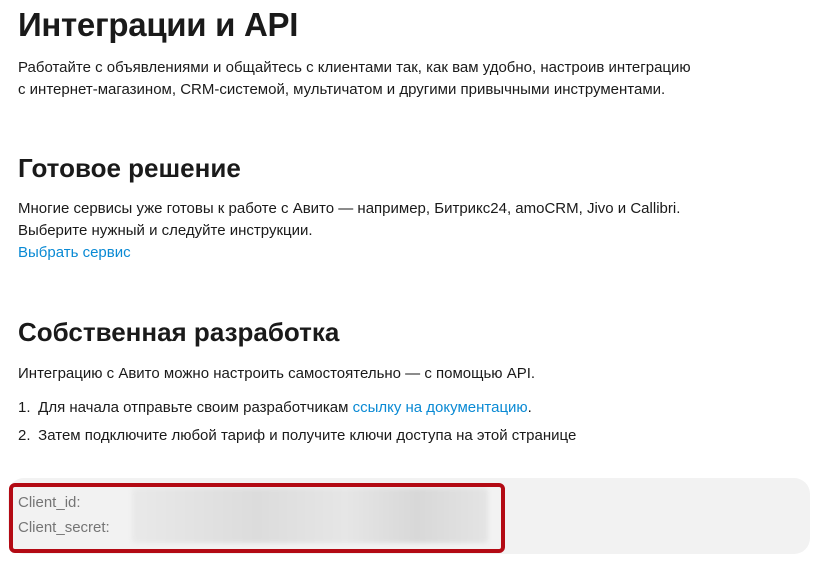 The image size is (826, 574). What do you see at coordinates (24, 435) in the screenshot?
I see `step-number: 2.` at bounding box center [24, 435].